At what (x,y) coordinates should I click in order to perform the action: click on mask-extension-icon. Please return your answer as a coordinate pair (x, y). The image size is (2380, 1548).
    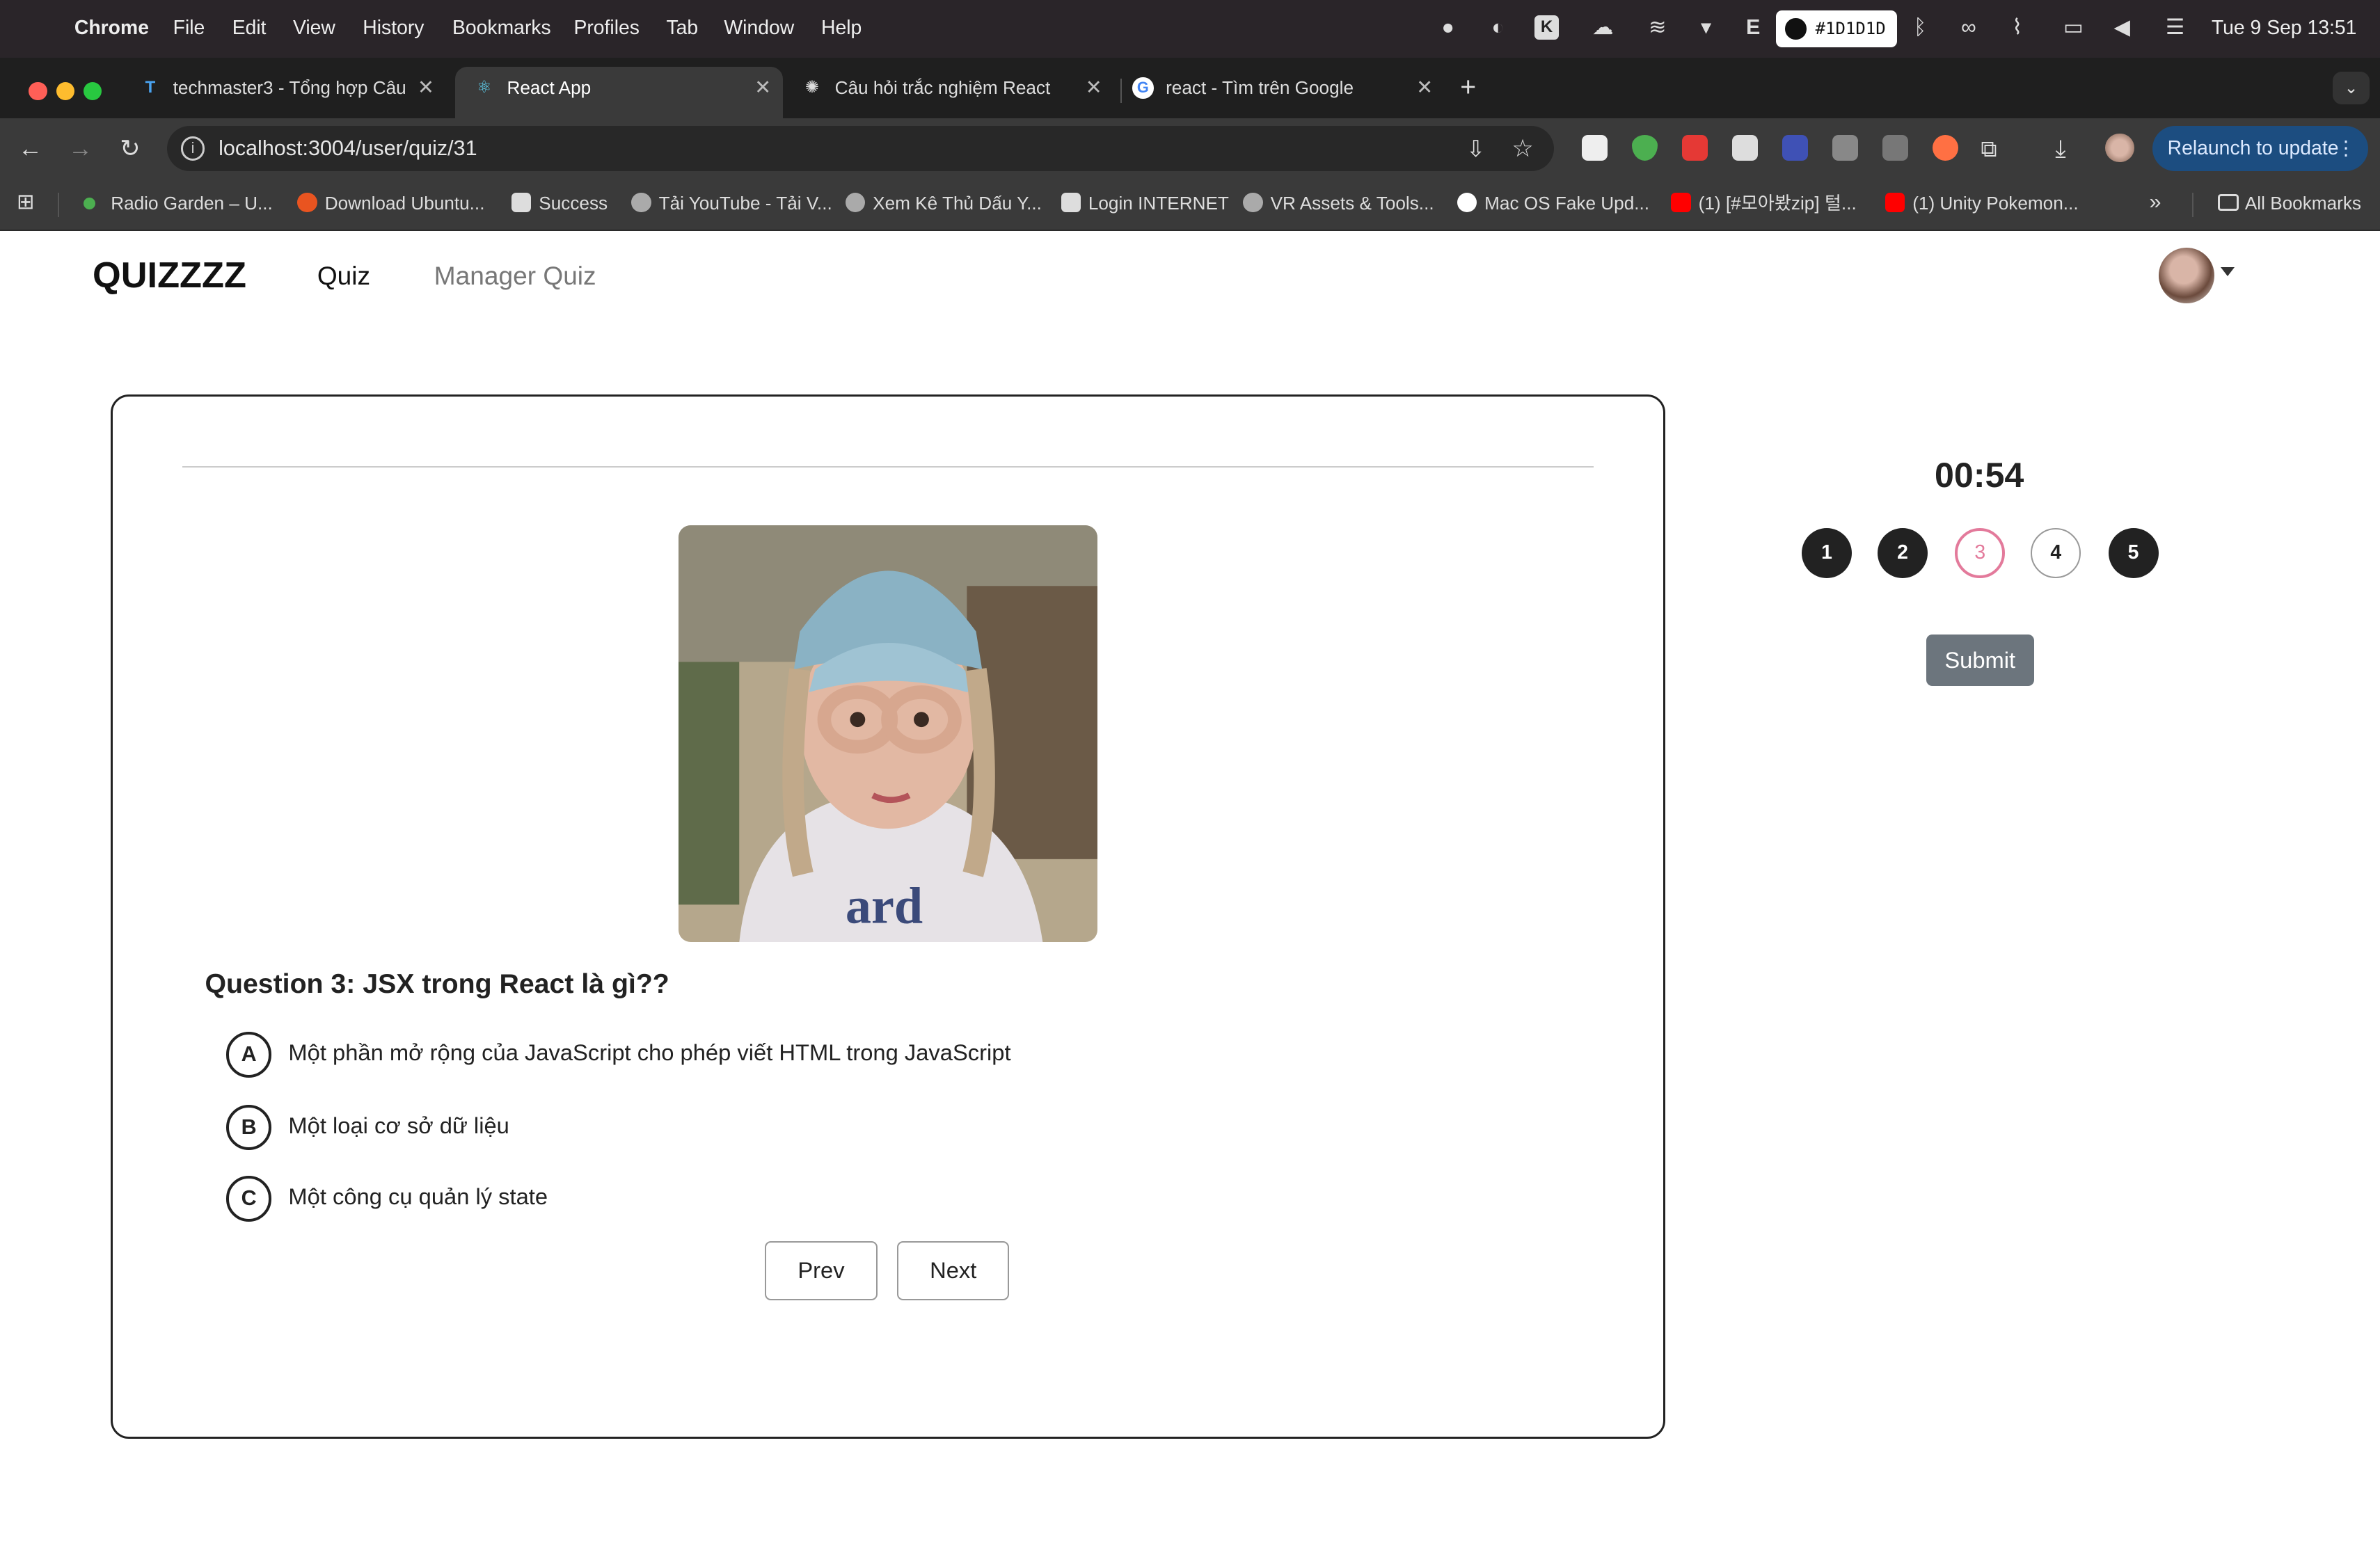
    Looking at the image, I should click on (1845, 148).